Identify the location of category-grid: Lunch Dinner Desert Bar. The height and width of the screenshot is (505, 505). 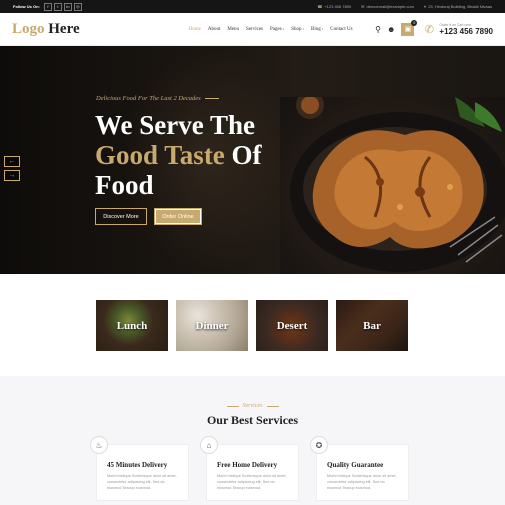
(252, 325).